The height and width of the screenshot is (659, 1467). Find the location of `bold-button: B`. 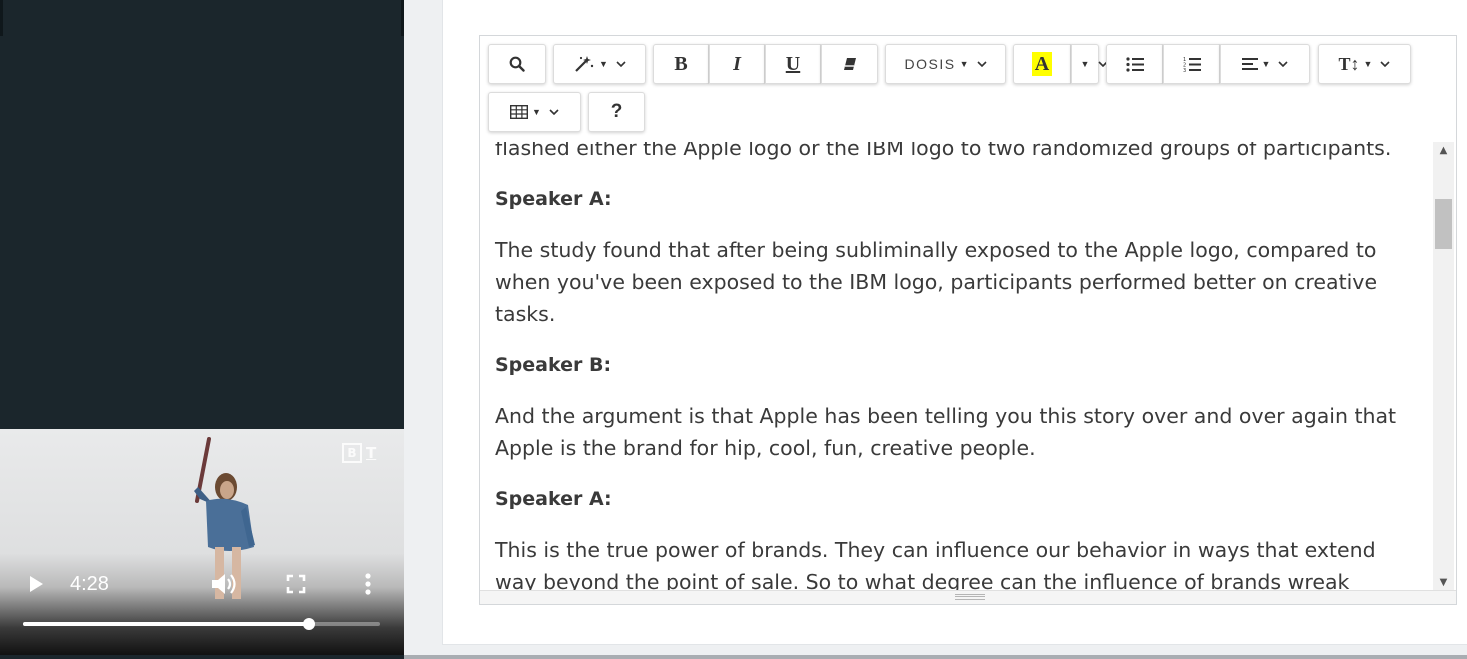

bold-button: B is located at coordinates (681, 64).